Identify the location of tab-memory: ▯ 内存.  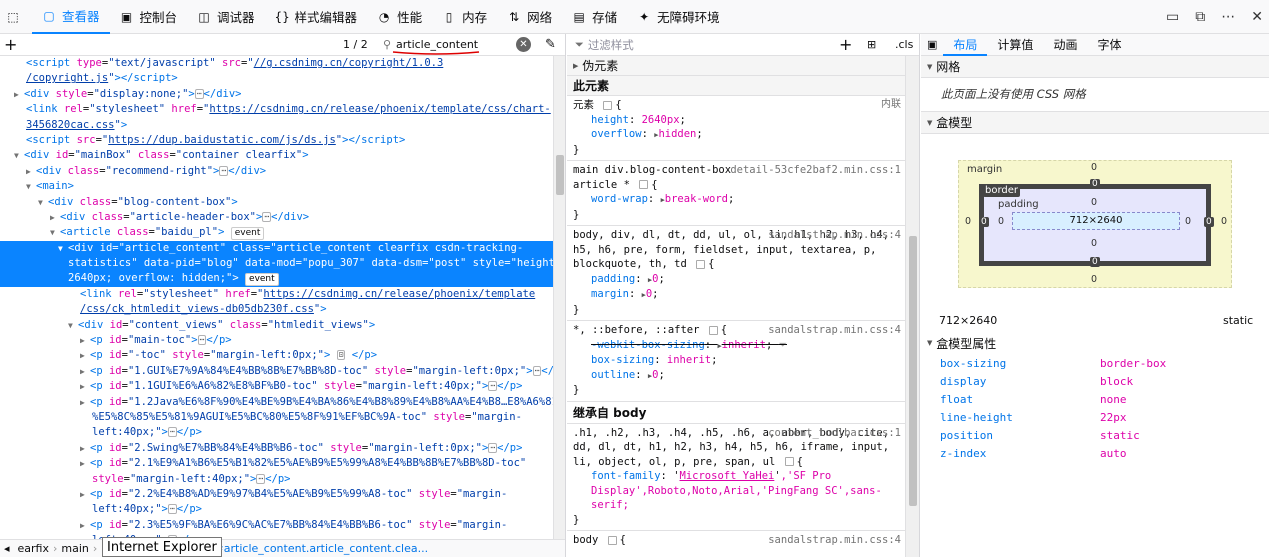
(464, 17).